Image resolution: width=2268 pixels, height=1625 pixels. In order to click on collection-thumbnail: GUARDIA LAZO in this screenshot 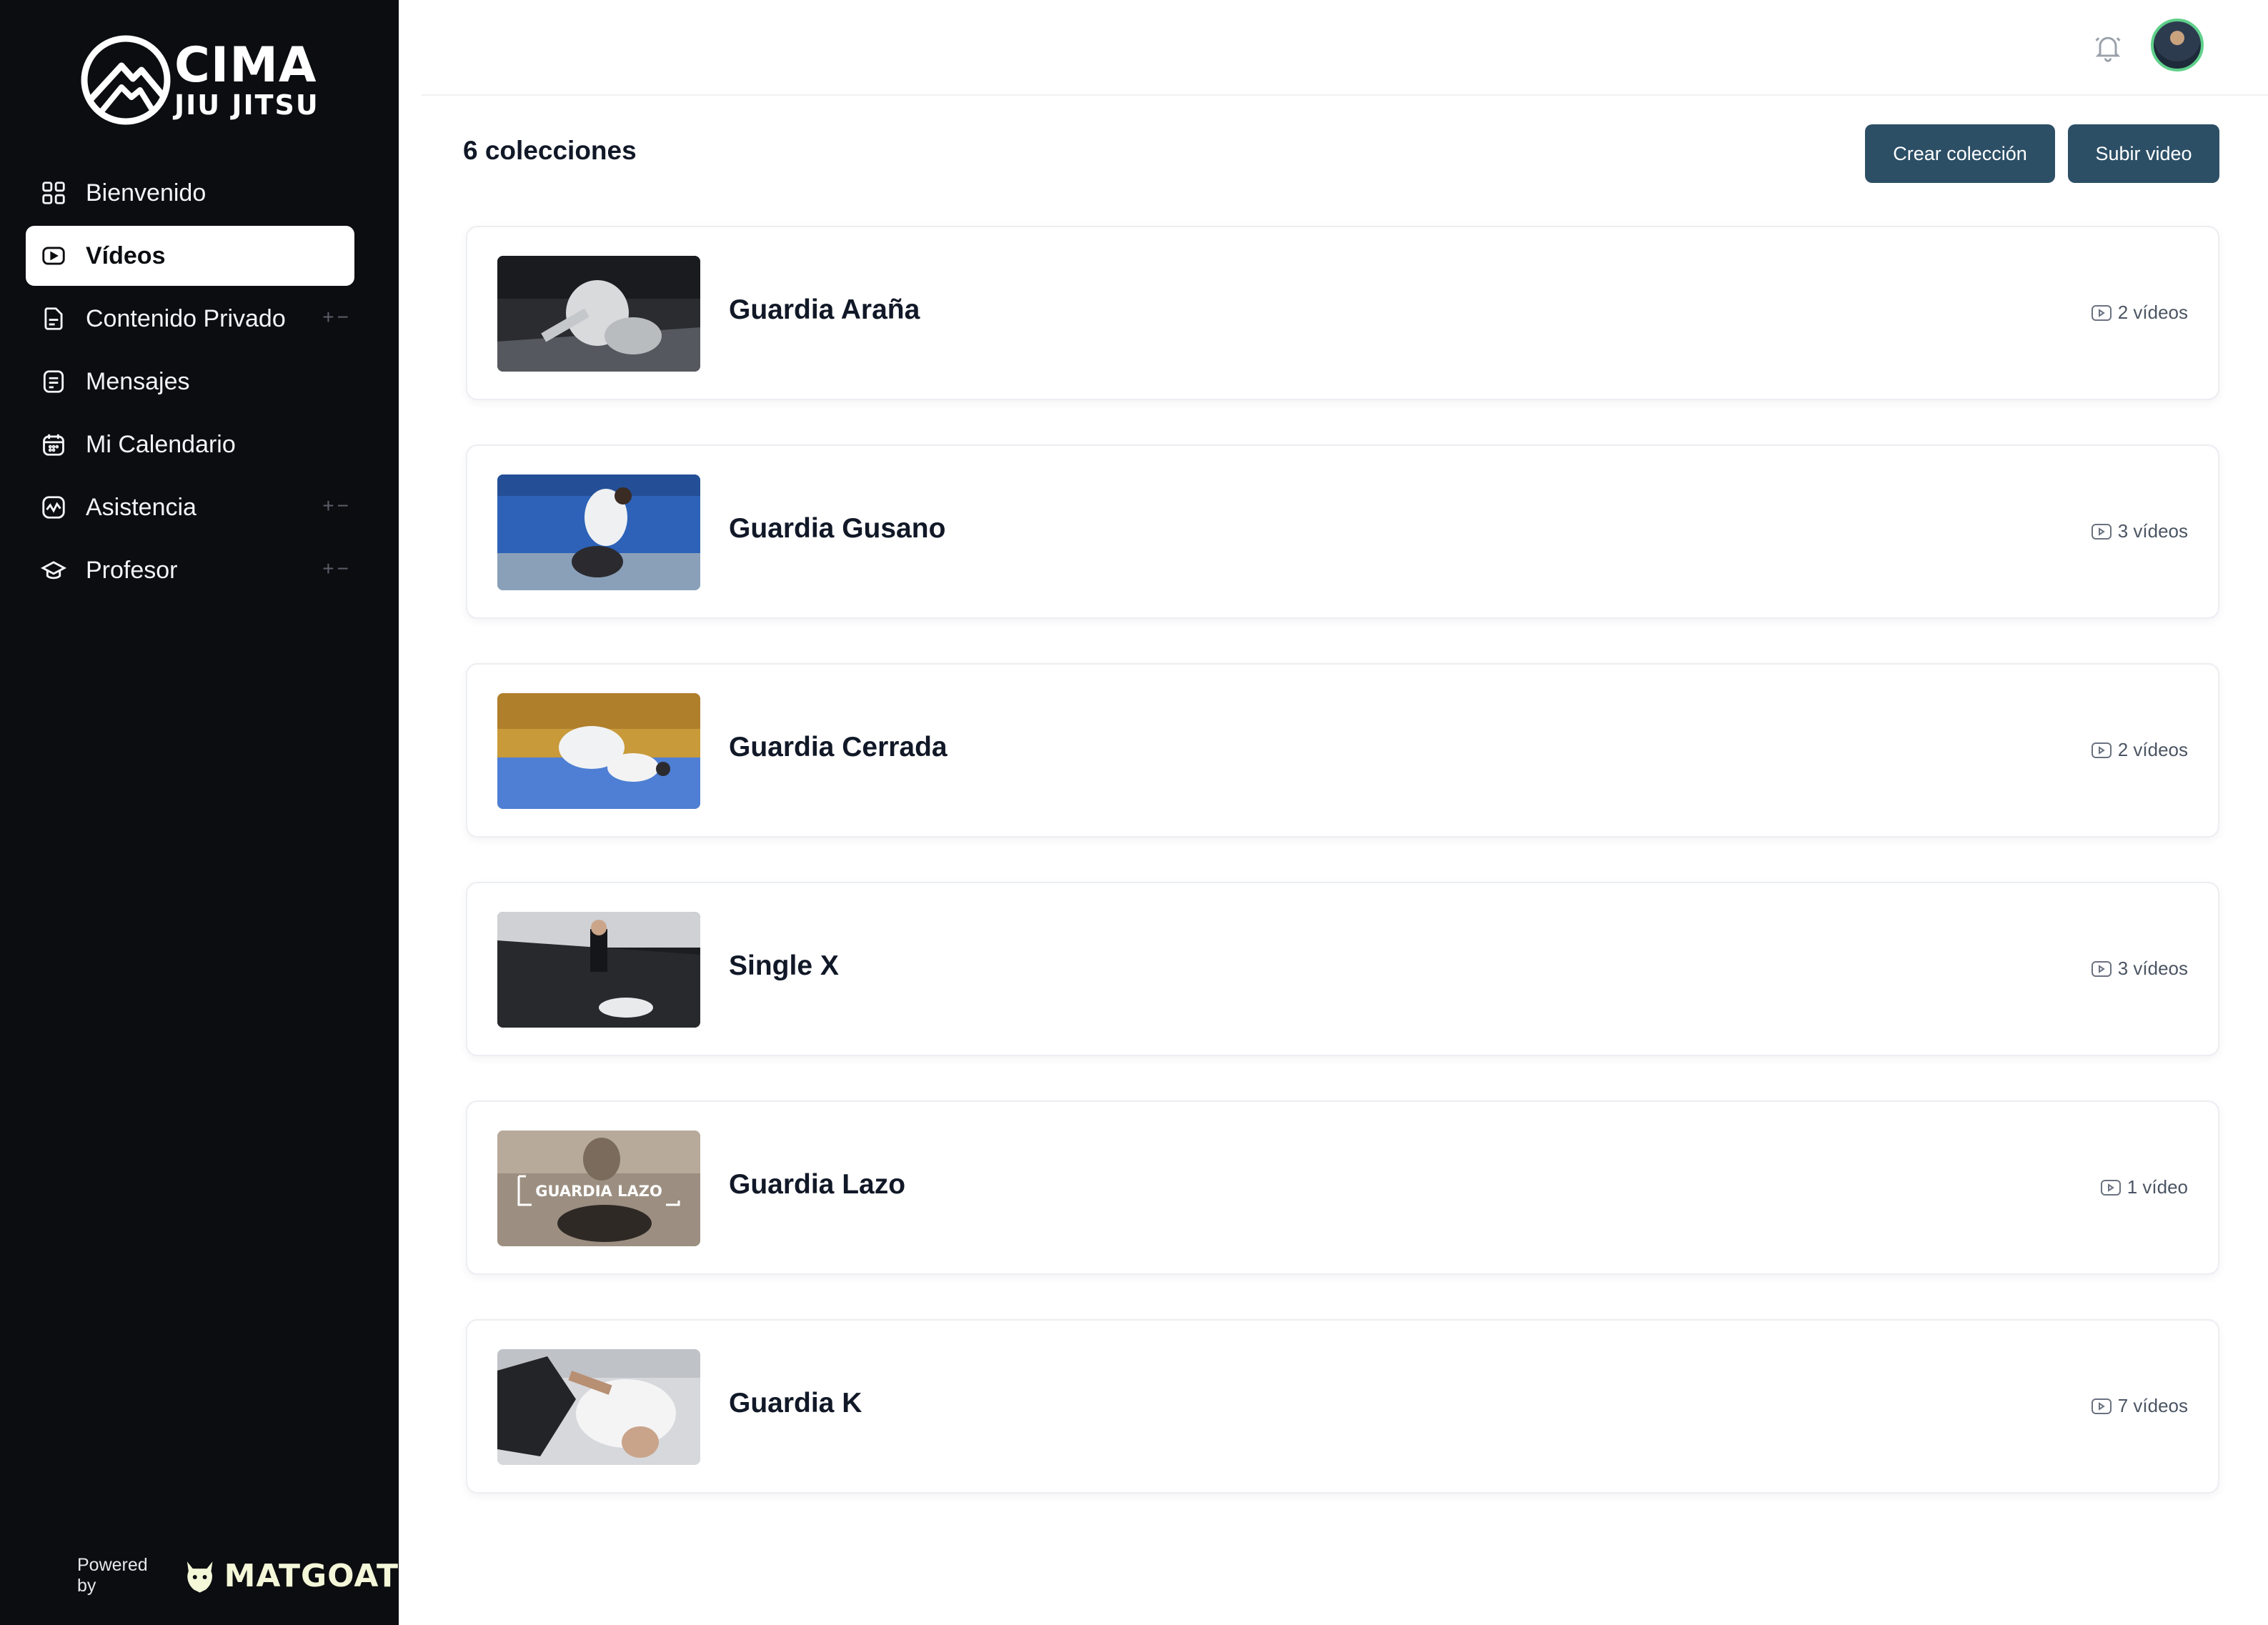, I will do `click(599, 1188)`.